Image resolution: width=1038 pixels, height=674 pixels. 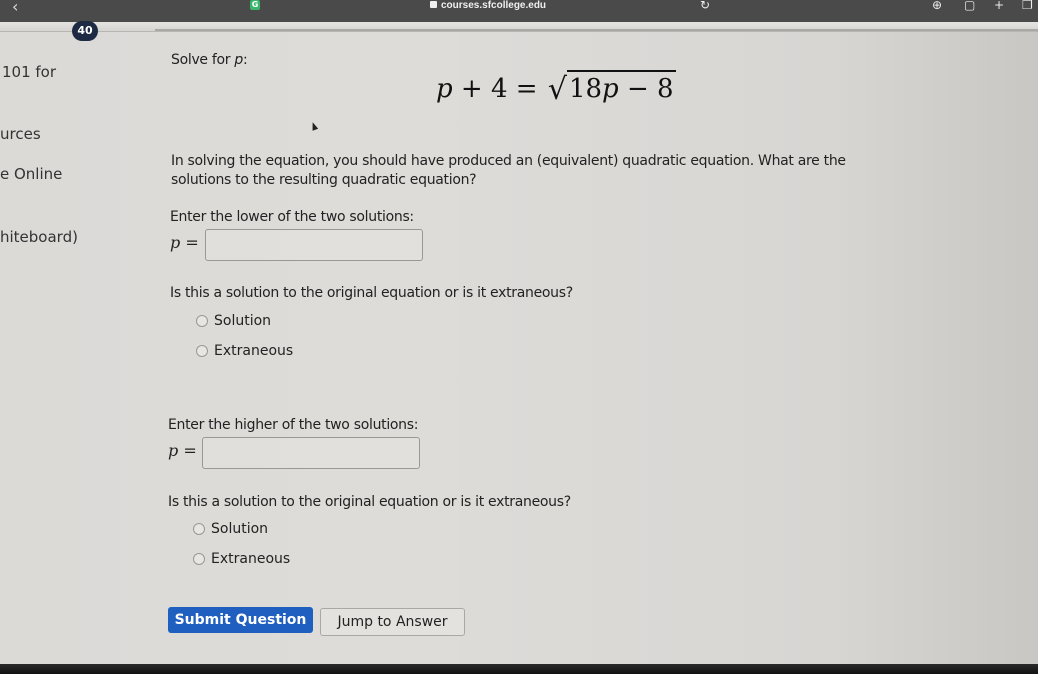 What do you see at coordinates (1027, 6) in the screenshot?
I see `tabs-overview-icon: ❐` at bounding box center [1027, 6].